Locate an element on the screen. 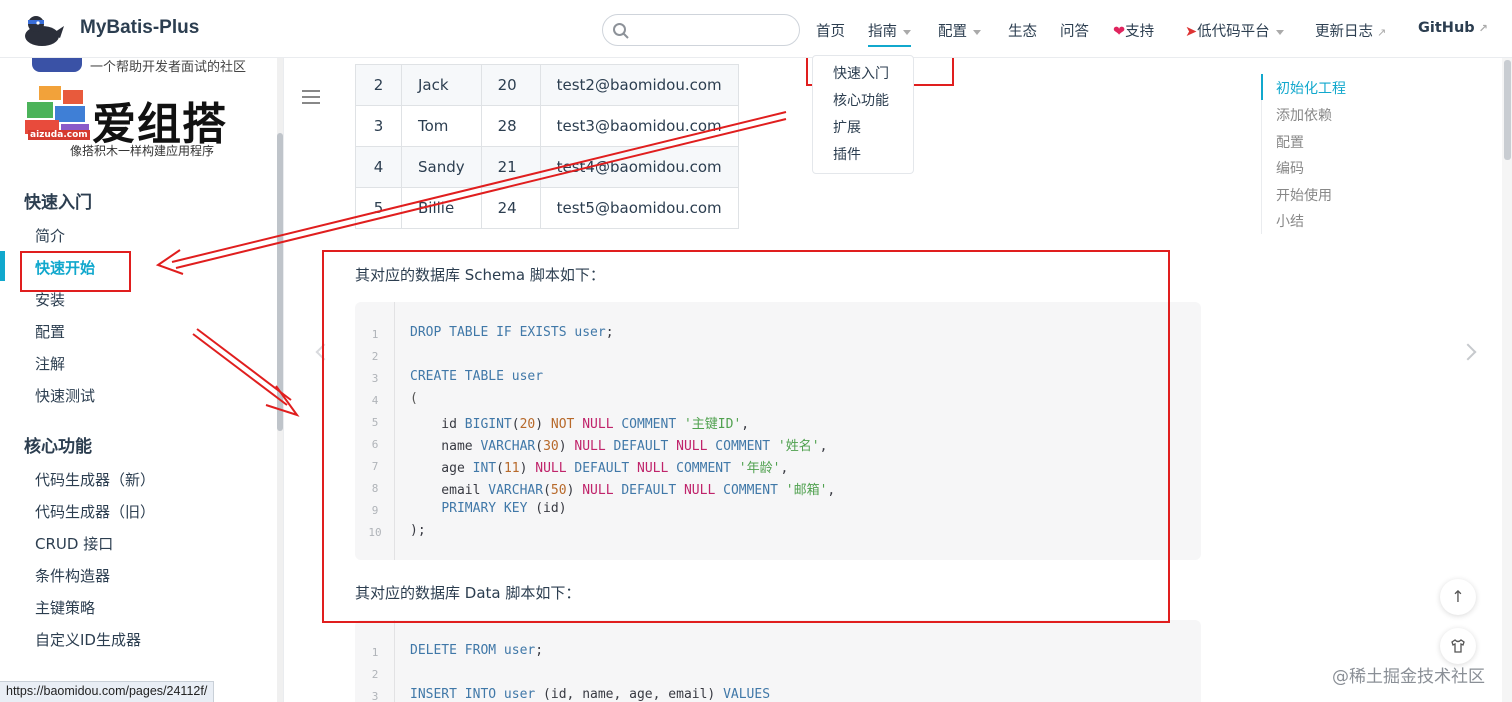 This screenshot has width=1512, height=702. site-name: MyBatis-Plus is located at coordinates (139, 28).